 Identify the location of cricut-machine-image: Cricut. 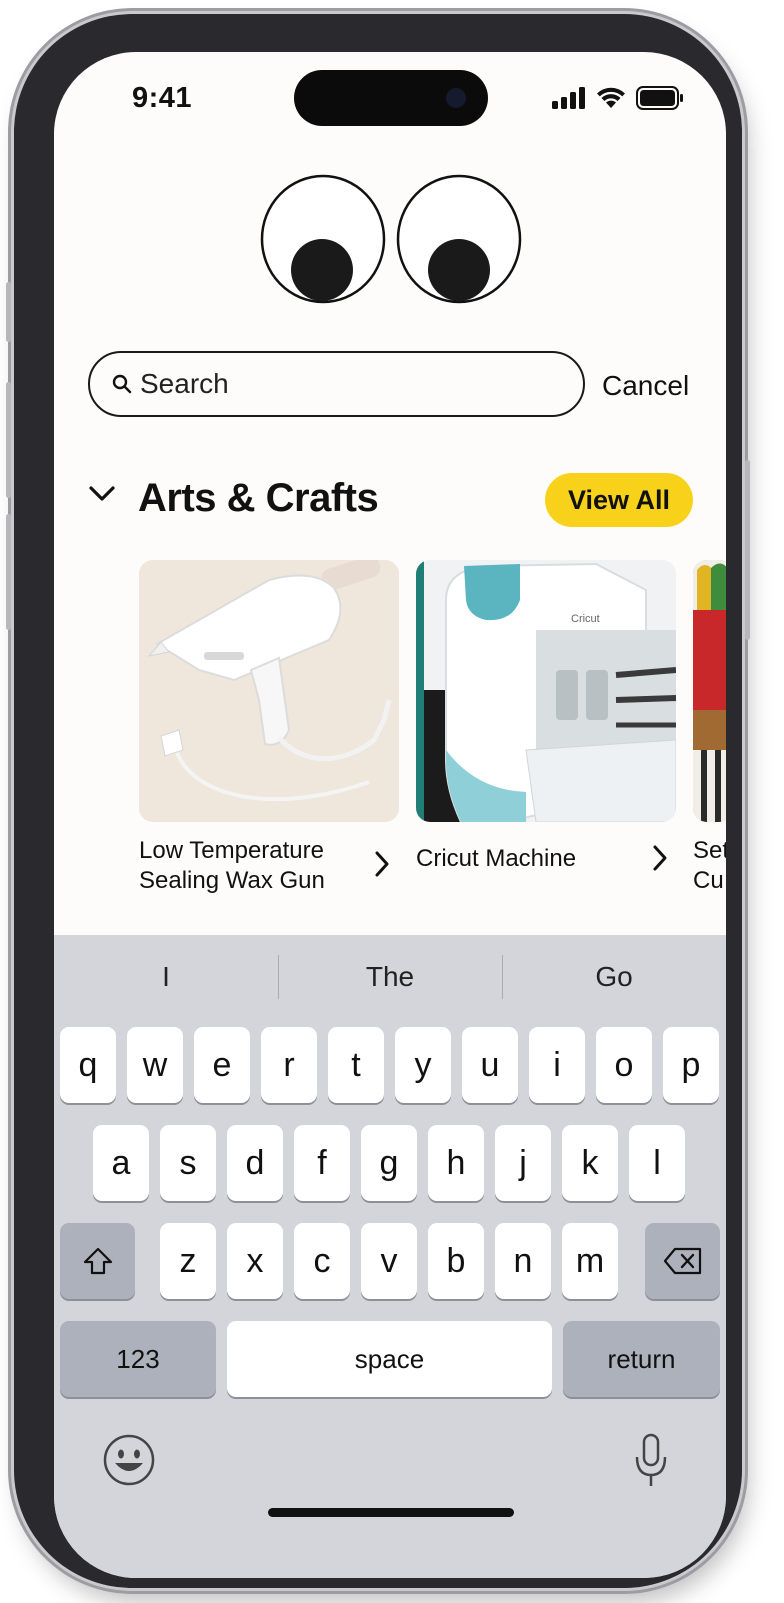
(546, 691).